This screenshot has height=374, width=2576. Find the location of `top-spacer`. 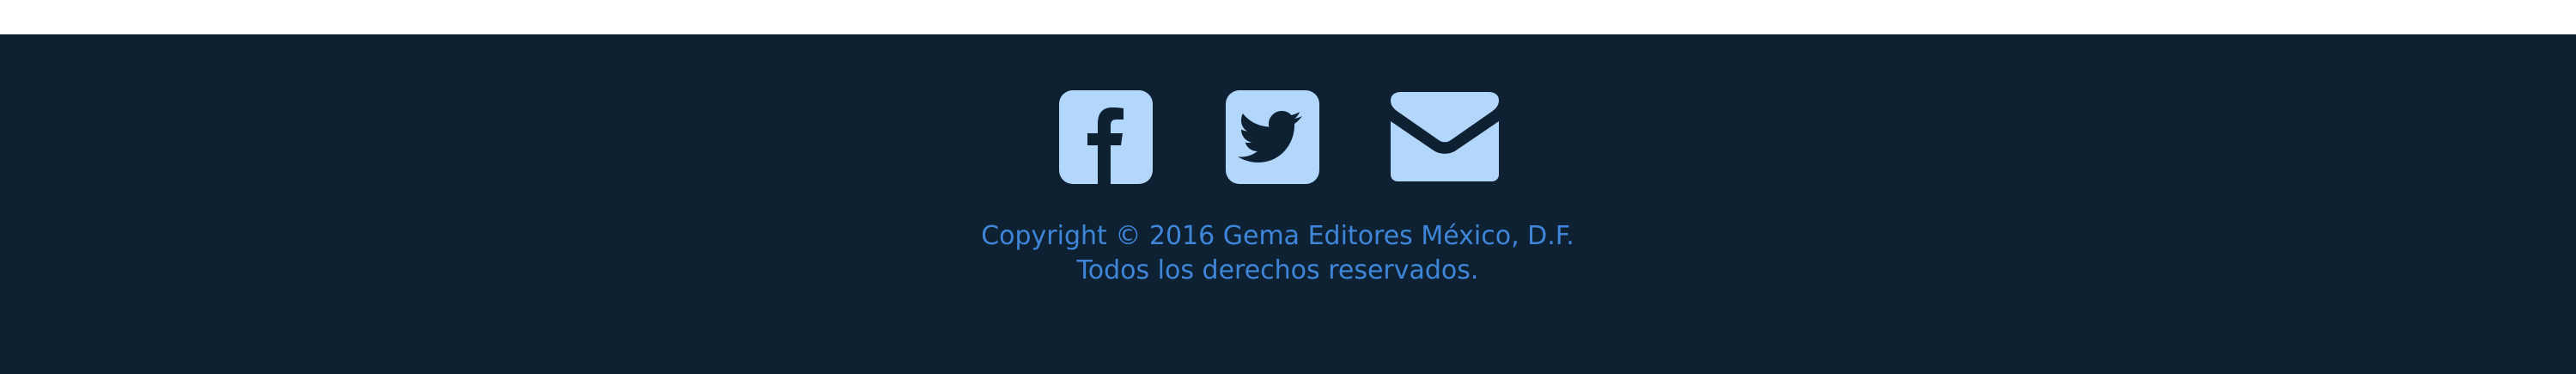

top-spacer is located at coordinates (1288, 17).